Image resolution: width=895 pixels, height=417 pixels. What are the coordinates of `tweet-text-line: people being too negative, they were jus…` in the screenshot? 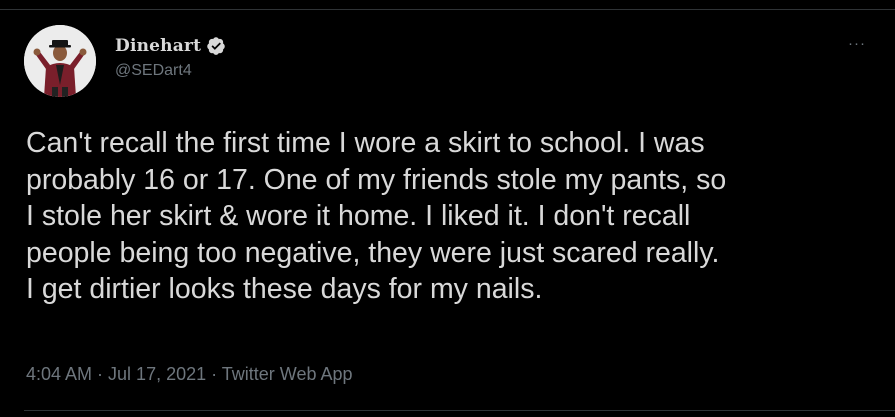 It's located at (373, 252).